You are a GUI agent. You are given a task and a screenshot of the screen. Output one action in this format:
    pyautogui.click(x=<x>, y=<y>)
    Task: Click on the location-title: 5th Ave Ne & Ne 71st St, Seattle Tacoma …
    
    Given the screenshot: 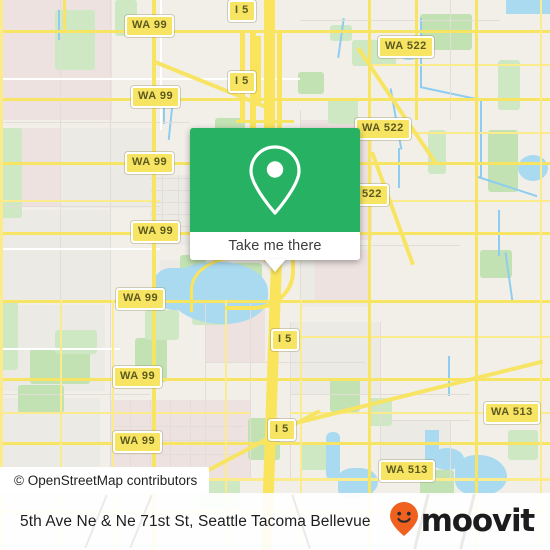 What is the action you would take?
    pyautogui.click(x=195, y=521)
    